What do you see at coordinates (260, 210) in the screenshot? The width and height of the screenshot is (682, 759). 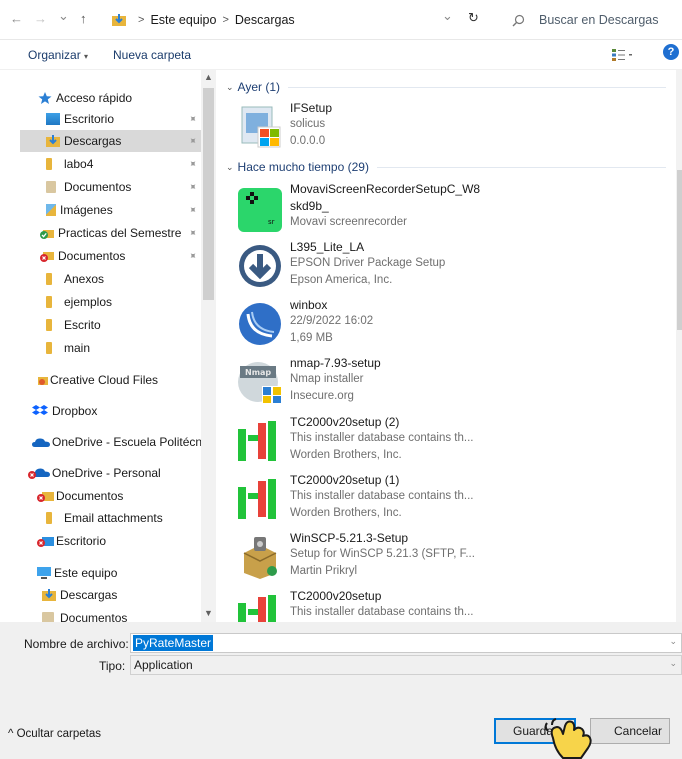 I see `movavi-icon: sr` at bounding box center [260, 210].